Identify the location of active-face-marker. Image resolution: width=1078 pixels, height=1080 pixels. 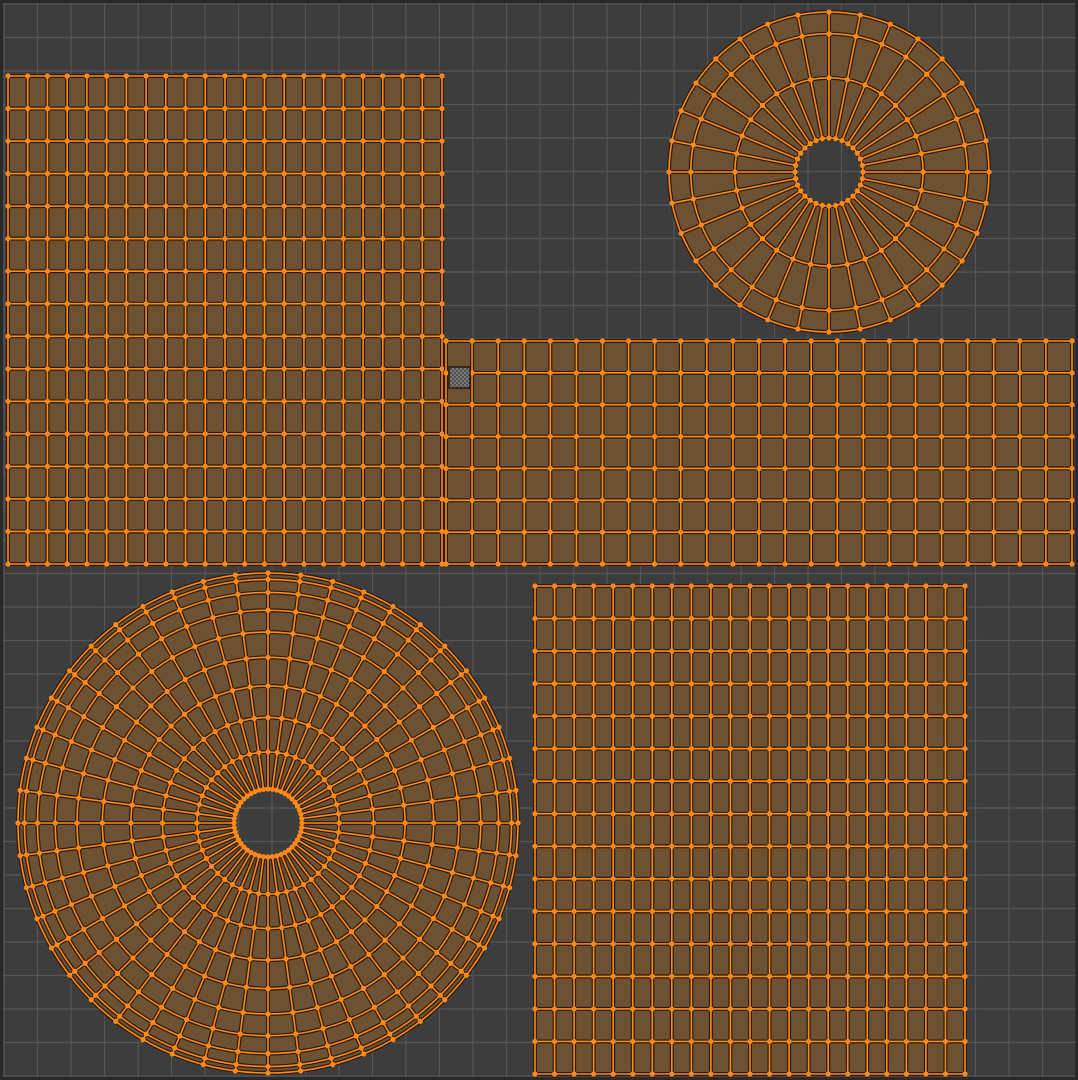
(459, 377).